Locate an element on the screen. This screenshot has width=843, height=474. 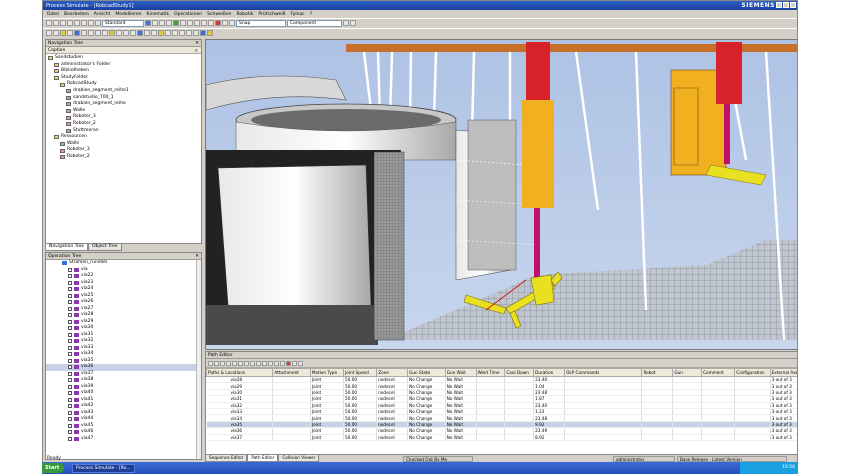
menu-item: ? is located at coordinates (311, 14).